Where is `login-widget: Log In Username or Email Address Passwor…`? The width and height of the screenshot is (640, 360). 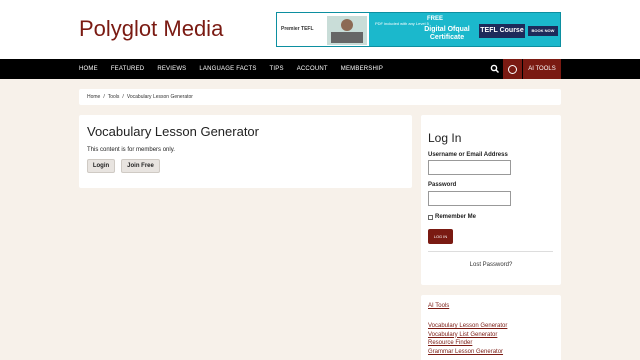 login-widget: Log In Username or Email Address Passwor… is located at coordinates (491, 200).